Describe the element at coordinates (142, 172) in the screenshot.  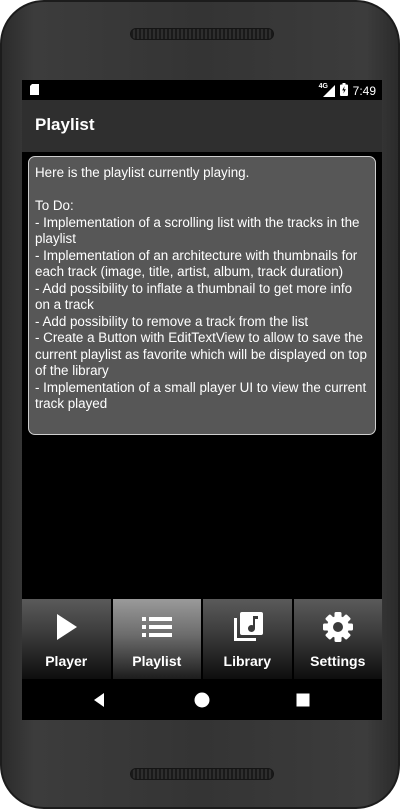
I see `info-line: Here is the playlist currently playing.` at that location.